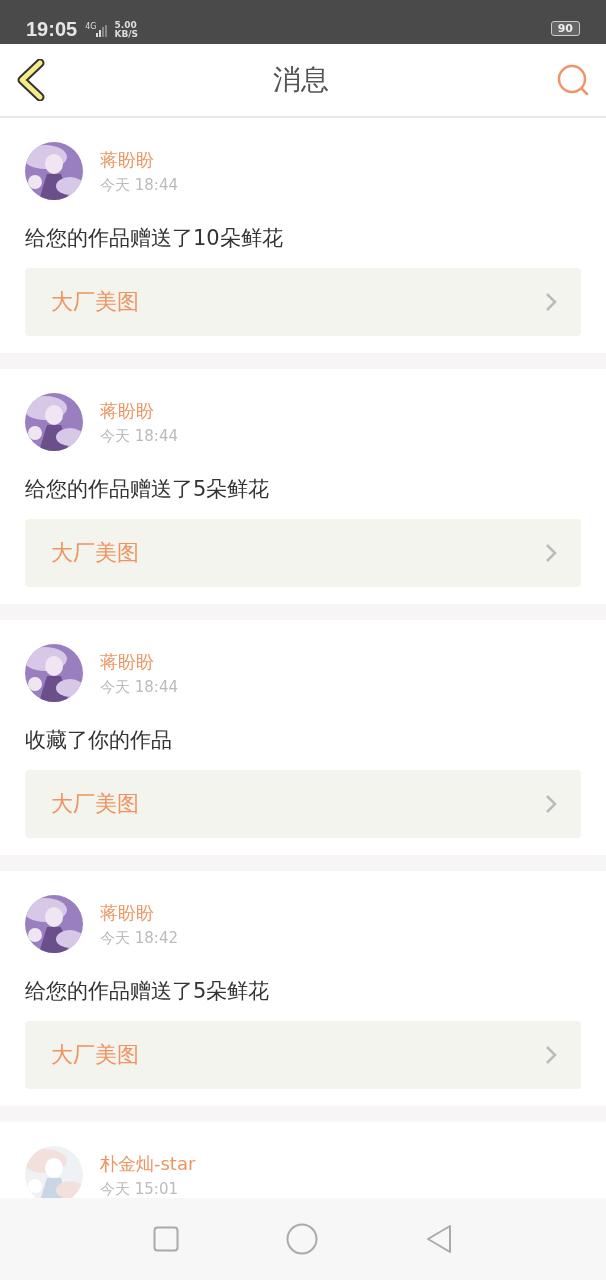 This screenshot has height=1280, width=606. Describe the element at coordinates (102, 31) in the screenshot. I see `signal-icon` at that location.